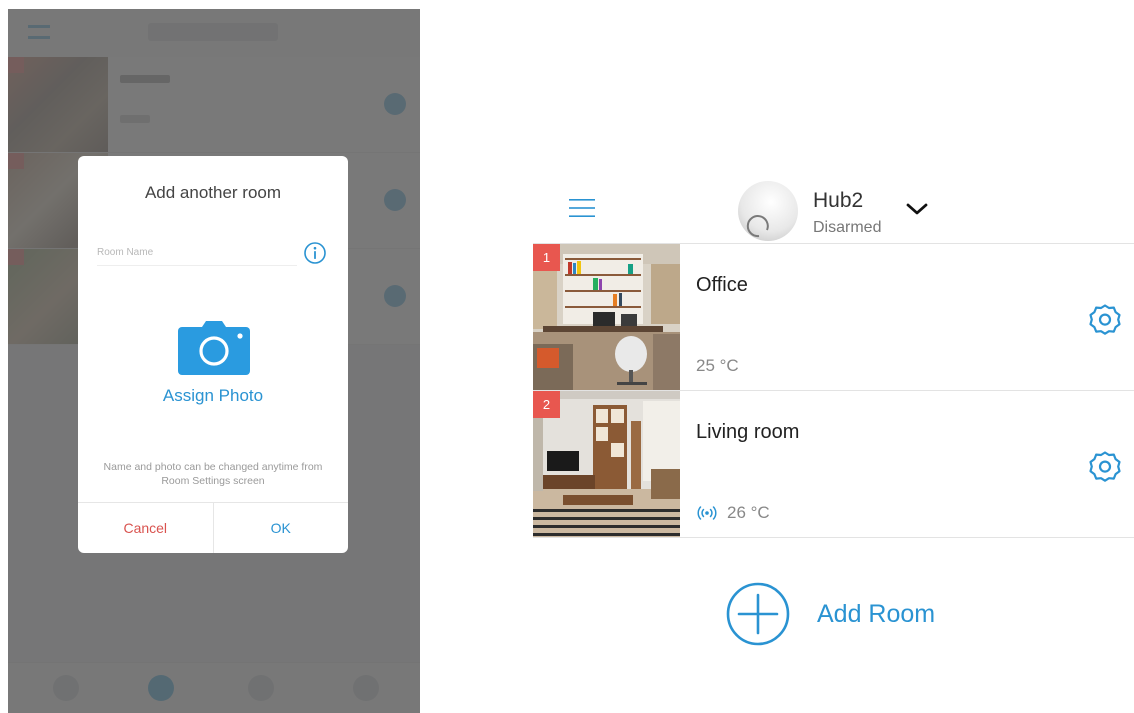 This screenshot has height=713, width=1134. I want to click on hub-name: Hub2, so click(838, 200).